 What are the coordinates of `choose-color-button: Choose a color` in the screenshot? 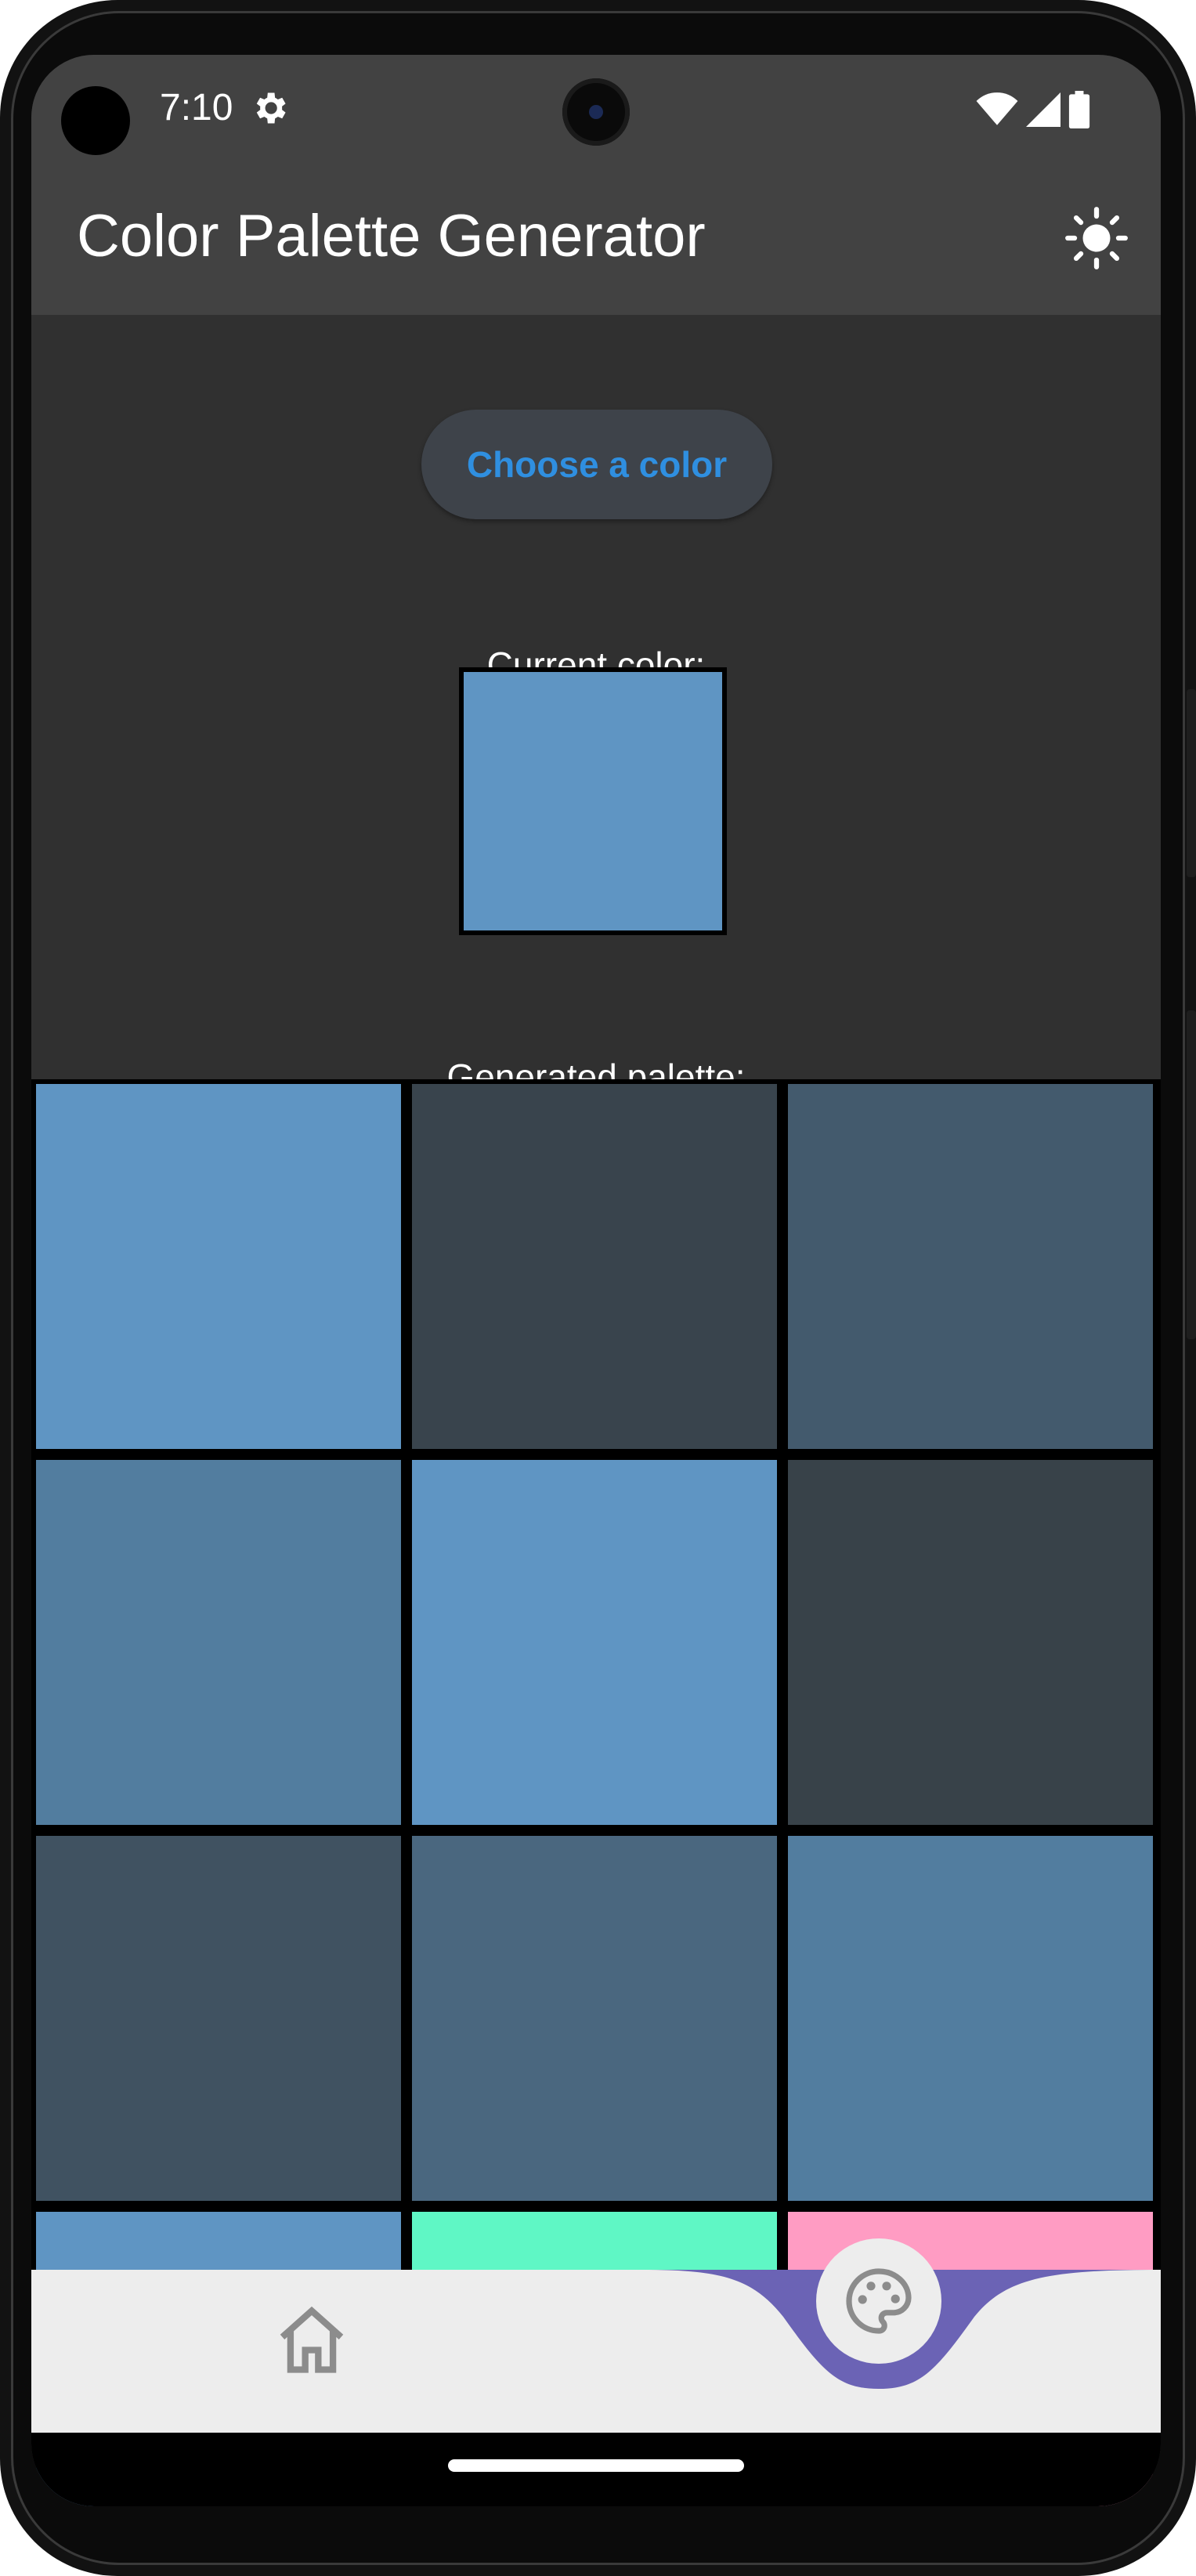 It's located at (596, 464).